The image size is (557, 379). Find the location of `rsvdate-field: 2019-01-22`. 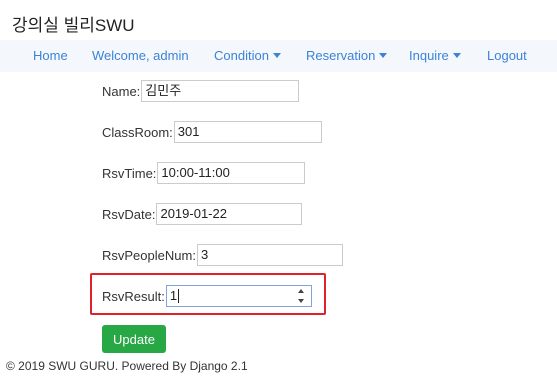

rsvdate-field: 2019-01-22 is located at coordinates (229, 214).